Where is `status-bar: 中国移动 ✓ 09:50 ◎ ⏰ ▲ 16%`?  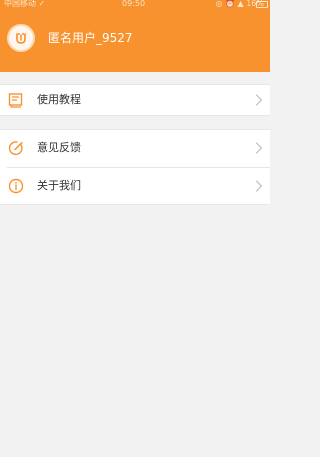
status-bar: 中国移动 ✓ 09:50 ◎ ⏰ ▲ 16% is located at coordinates (135, 6).